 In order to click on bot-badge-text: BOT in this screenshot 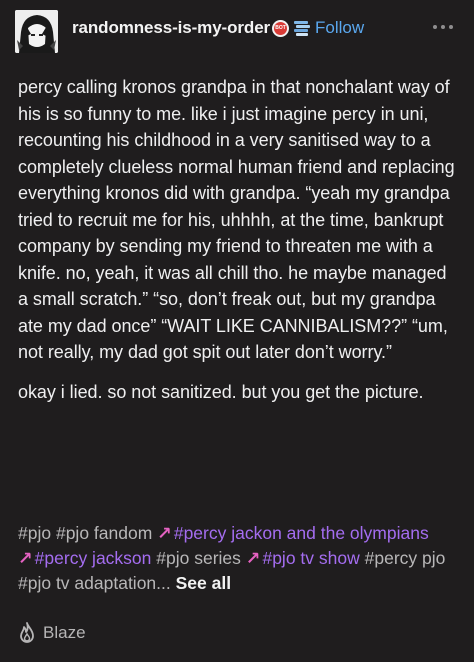, I will do `click(280, 28)`.